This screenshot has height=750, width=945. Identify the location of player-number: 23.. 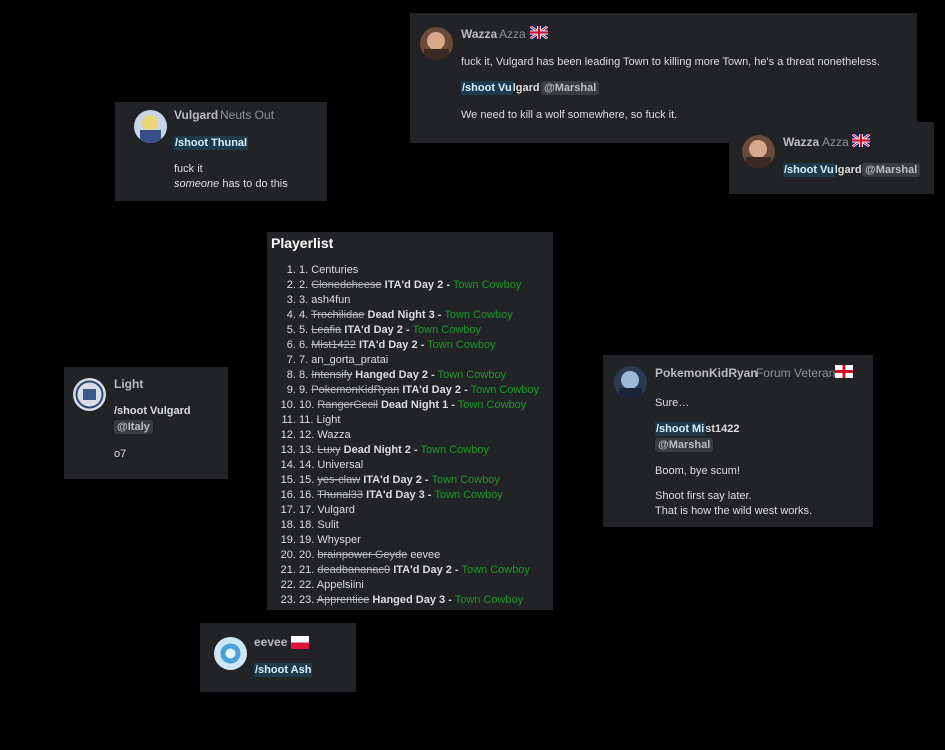
(308, 600).